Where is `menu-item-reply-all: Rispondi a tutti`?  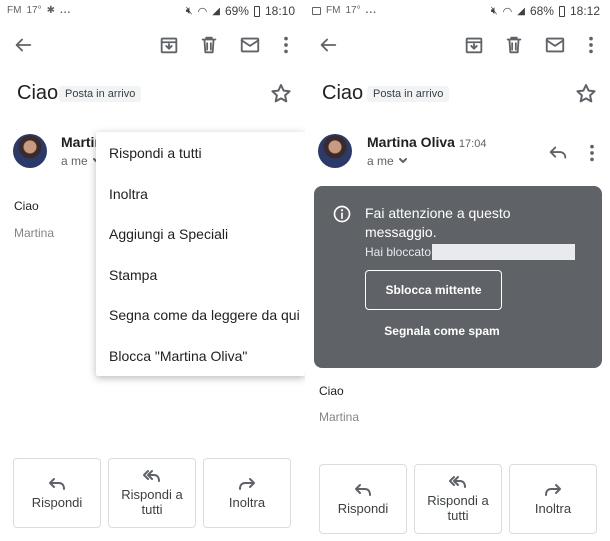 menu-item-reply-all: Rispondi a tutti is located at coordinates (155, 153).